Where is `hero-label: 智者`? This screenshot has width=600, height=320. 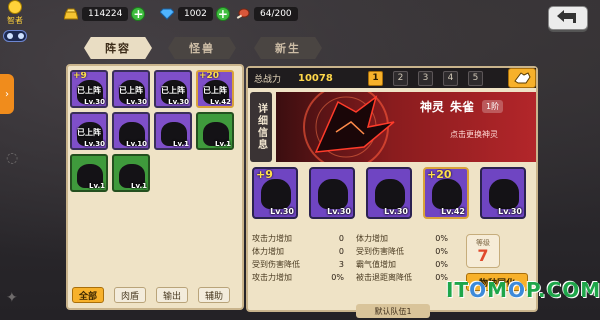
hero-label: 智者 is located at coordinates (15, 20).